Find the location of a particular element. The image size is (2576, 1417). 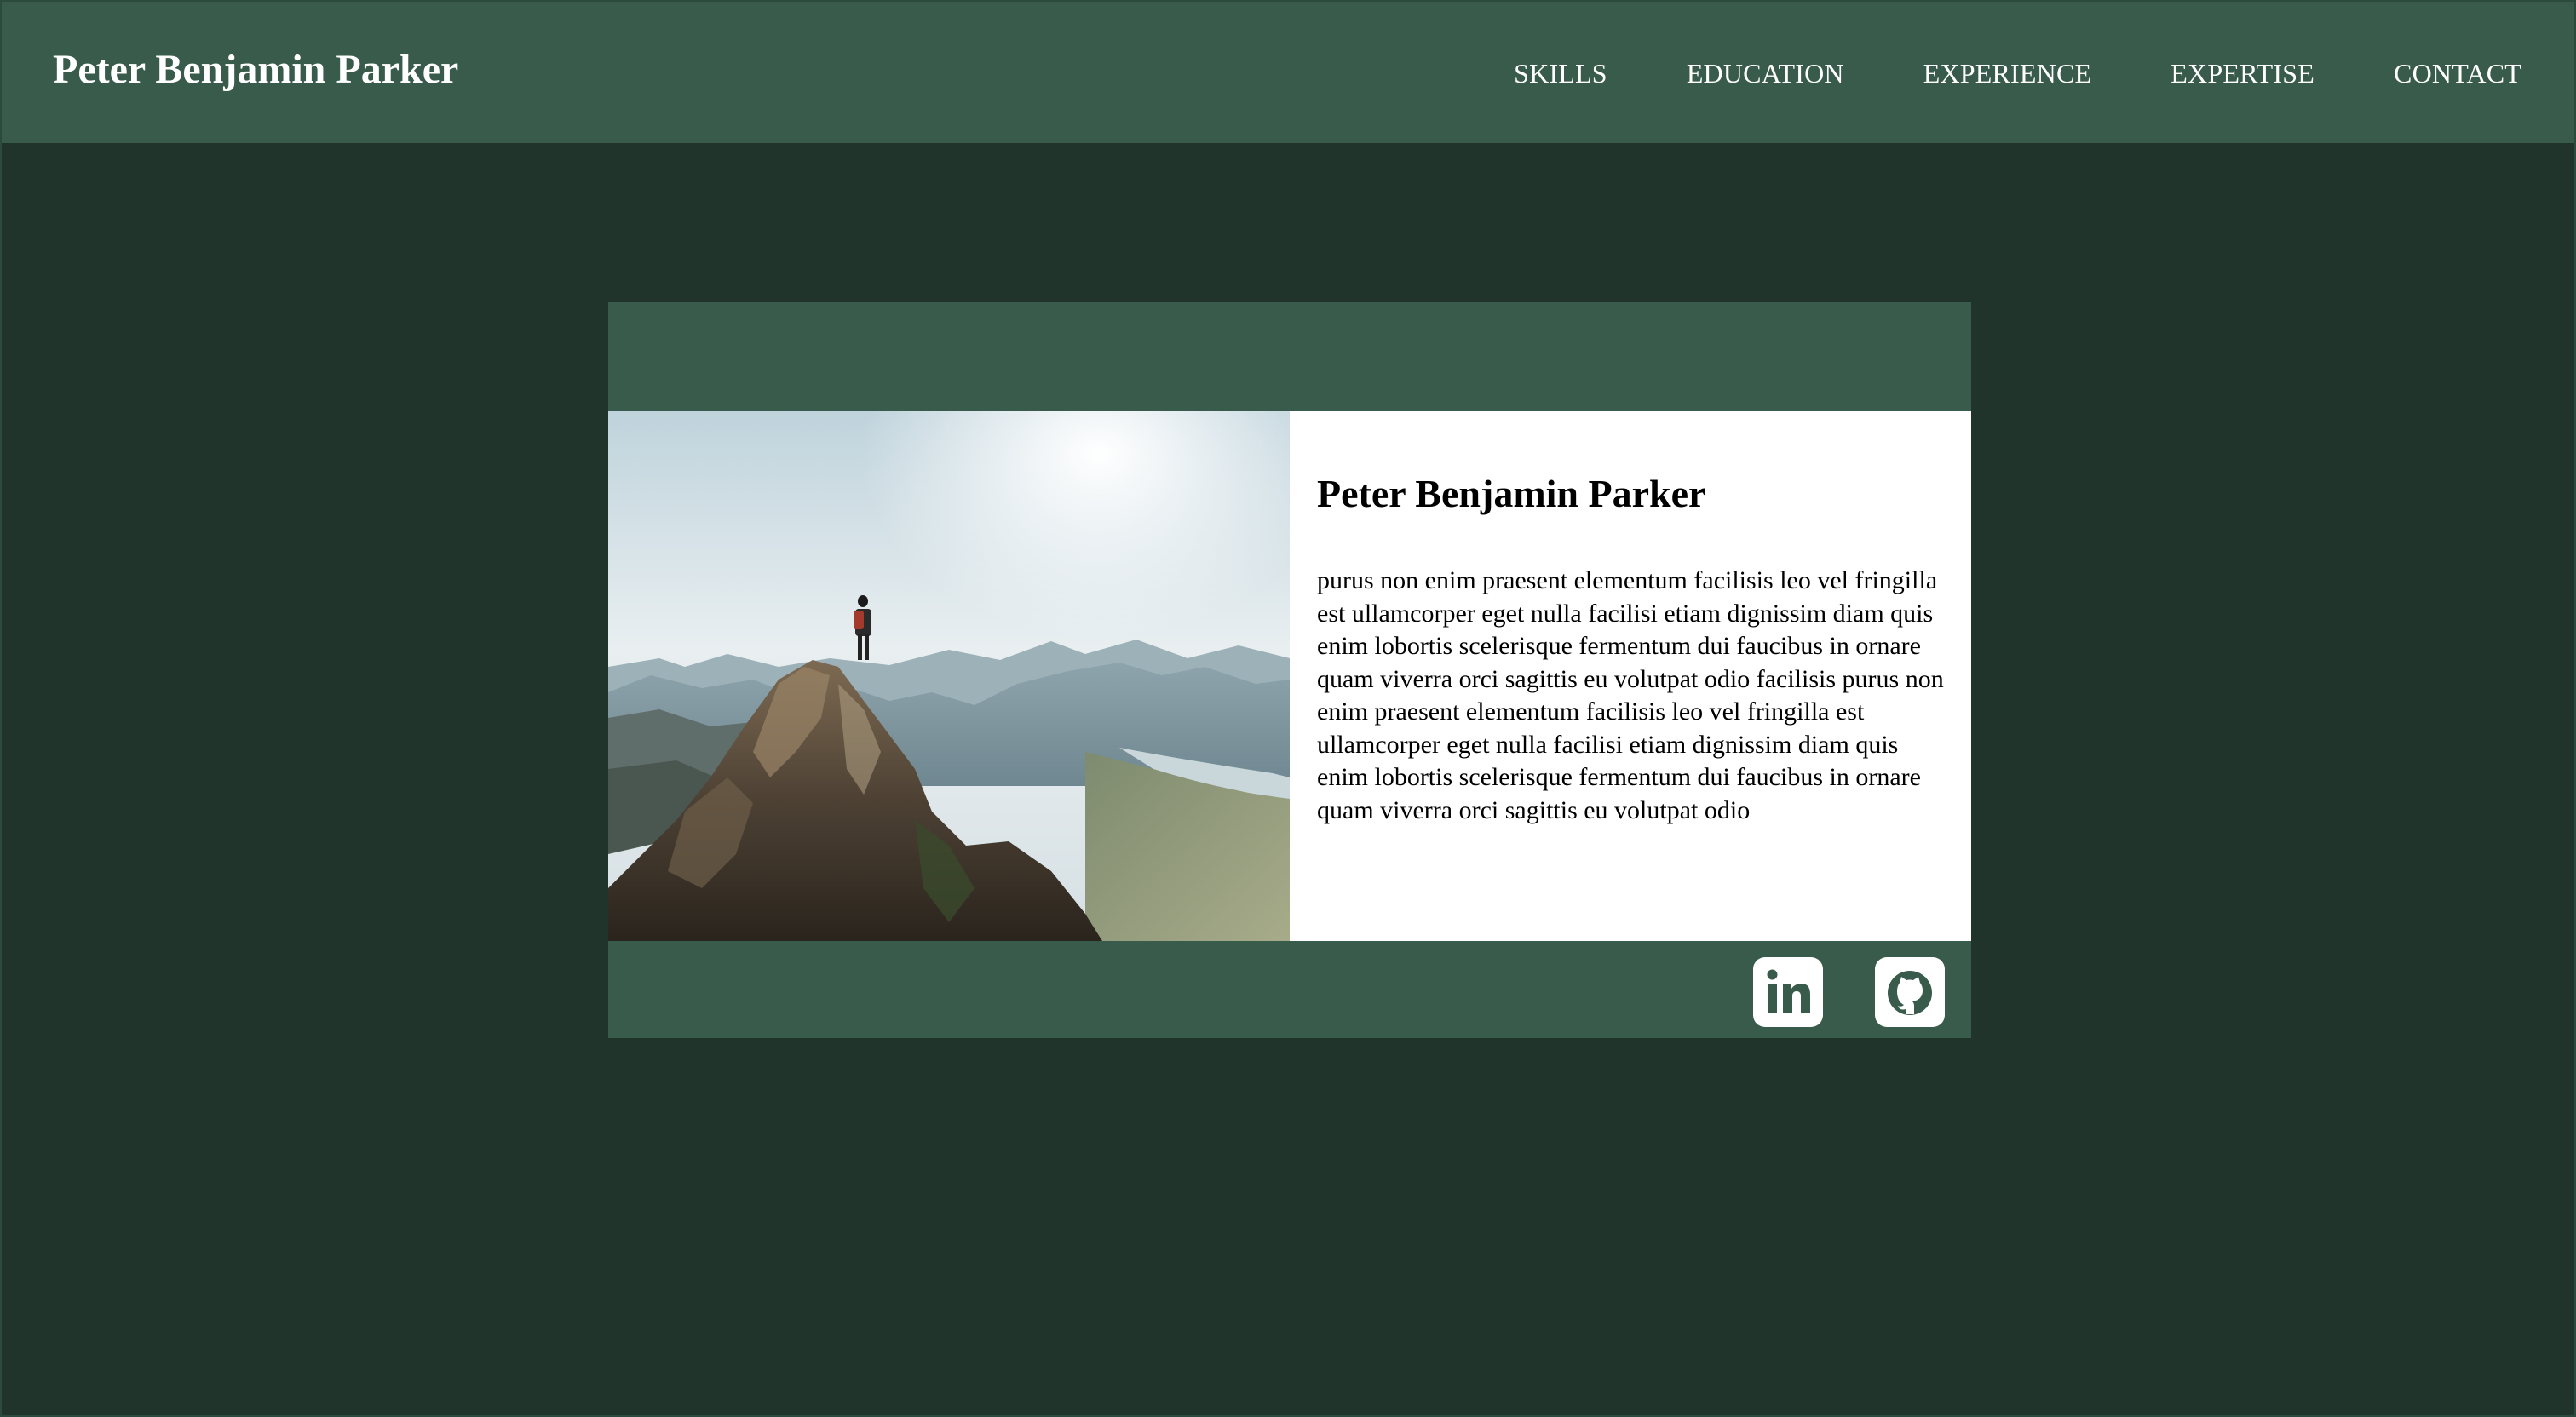

nav-education: EDUCATION is located at coordinates (1766, 73).